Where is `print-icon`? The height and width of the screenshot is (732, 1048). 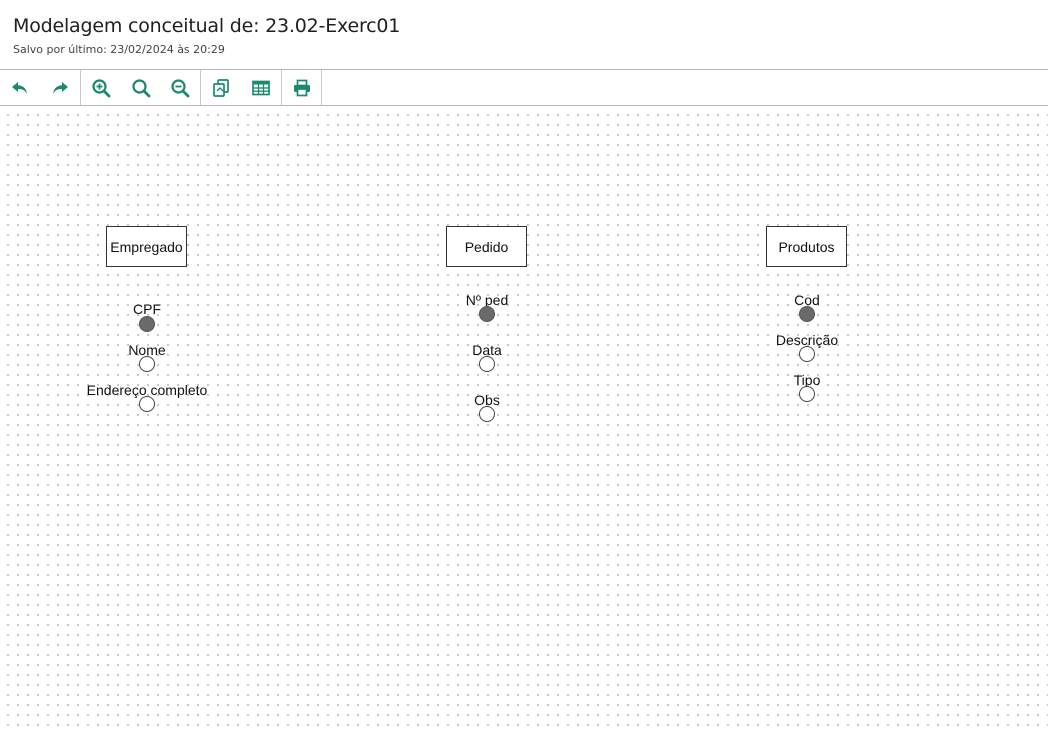 print-icon is located at coordinates (302, 87).